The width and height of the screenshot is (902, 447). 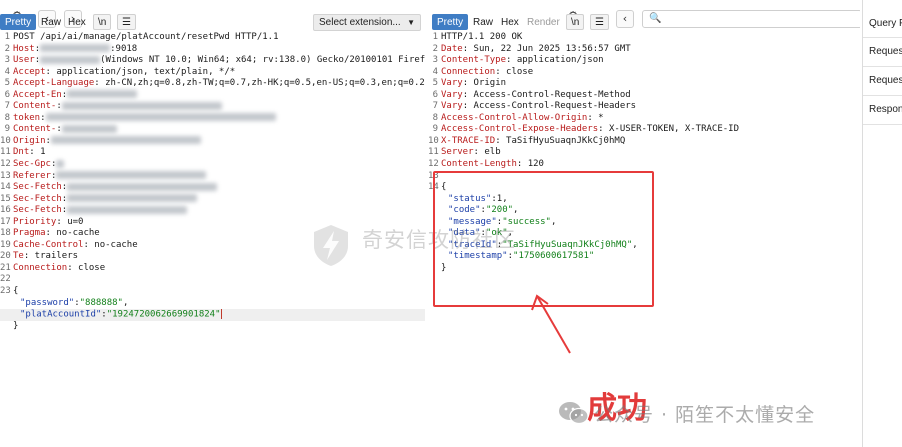 What do you see at coordinates (751, 19) in the screenshot?
I see `search-input: 🔍` at bounding box center [751, 19].